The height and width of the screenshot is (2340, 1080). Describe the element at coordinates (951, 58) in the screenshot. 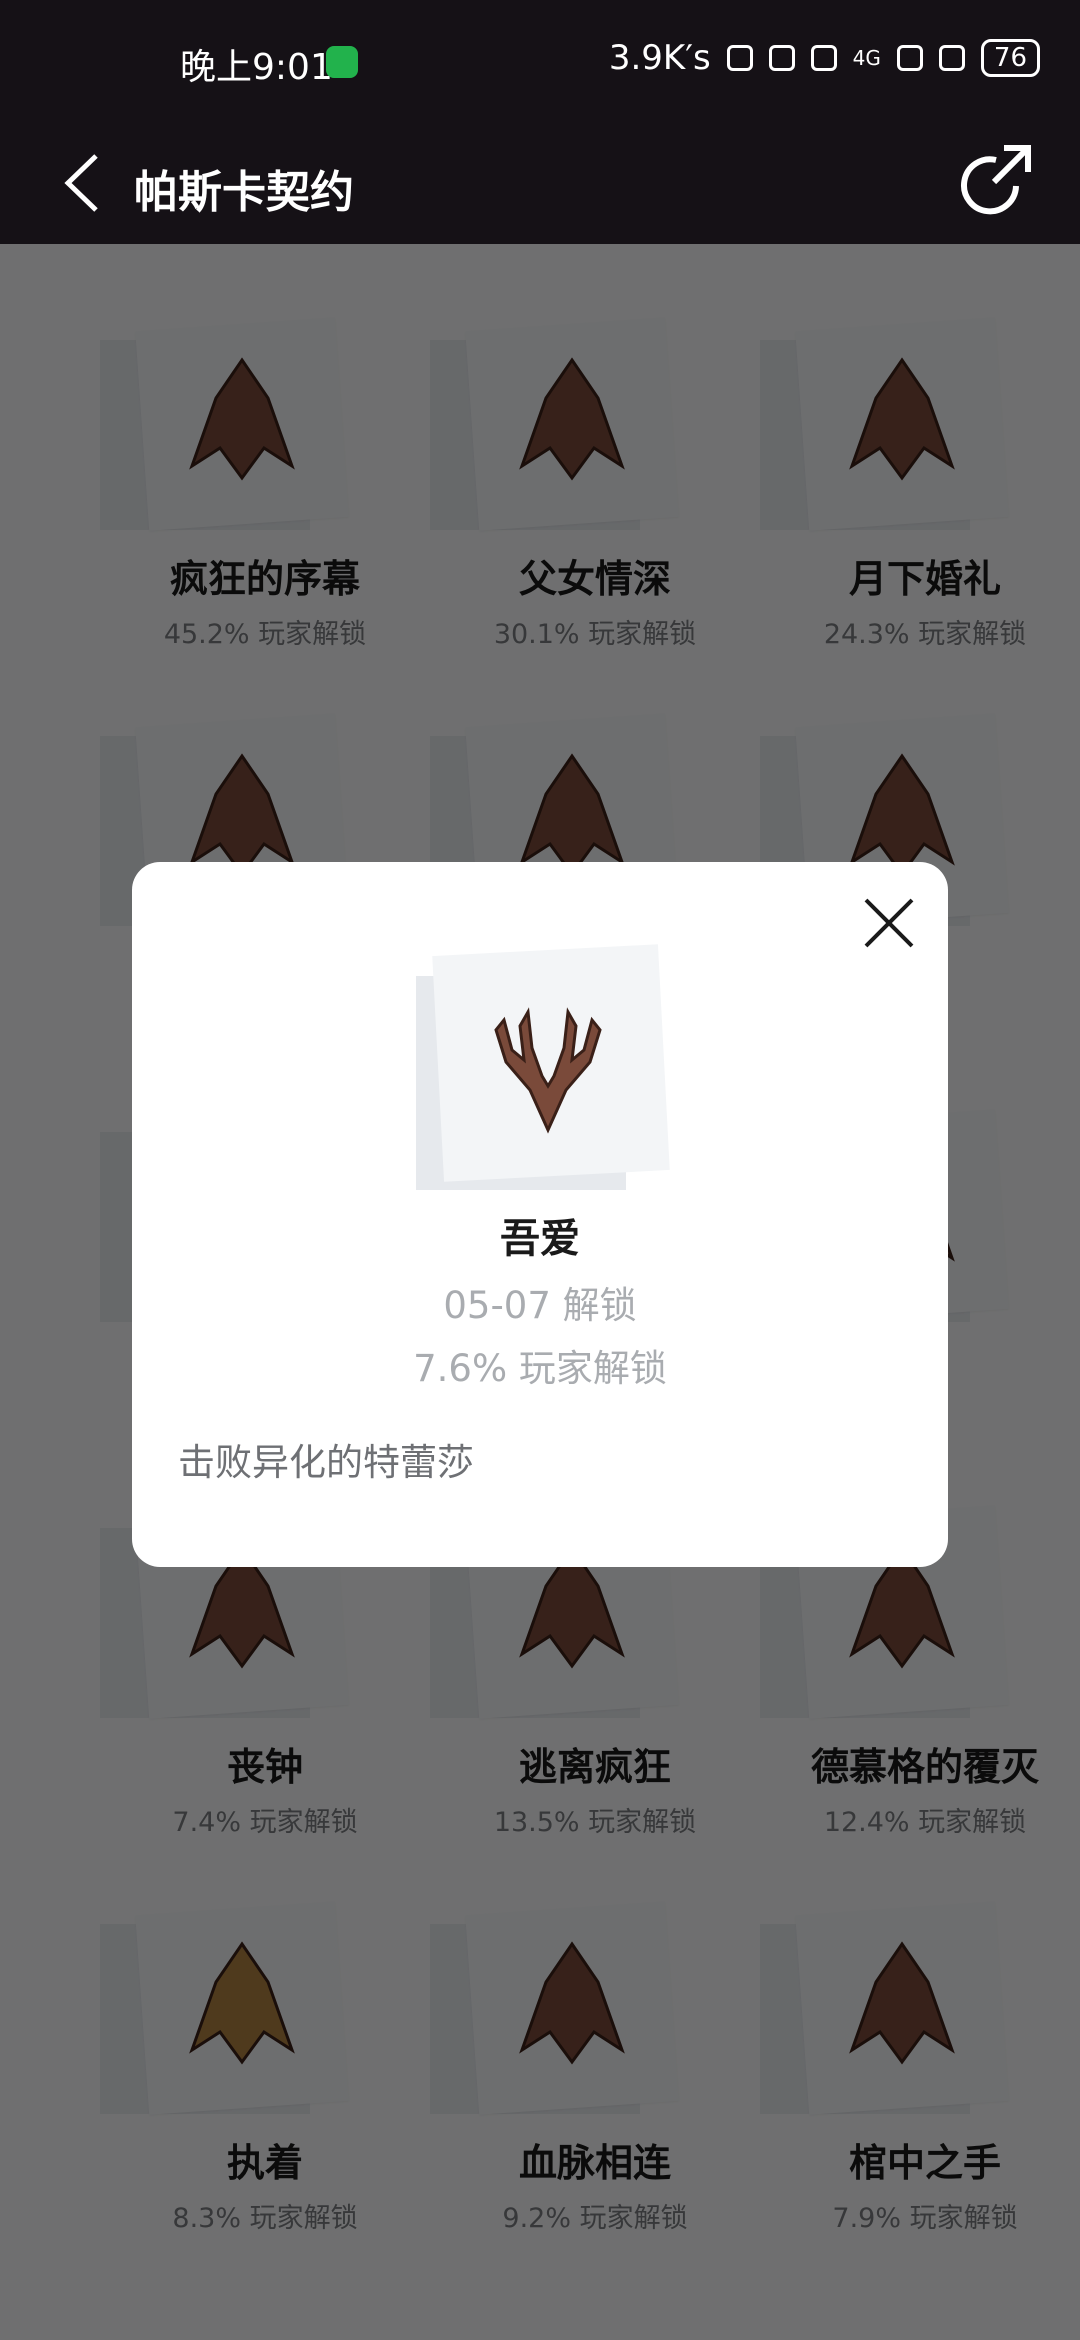

I see `hotspot-icon` at that location.